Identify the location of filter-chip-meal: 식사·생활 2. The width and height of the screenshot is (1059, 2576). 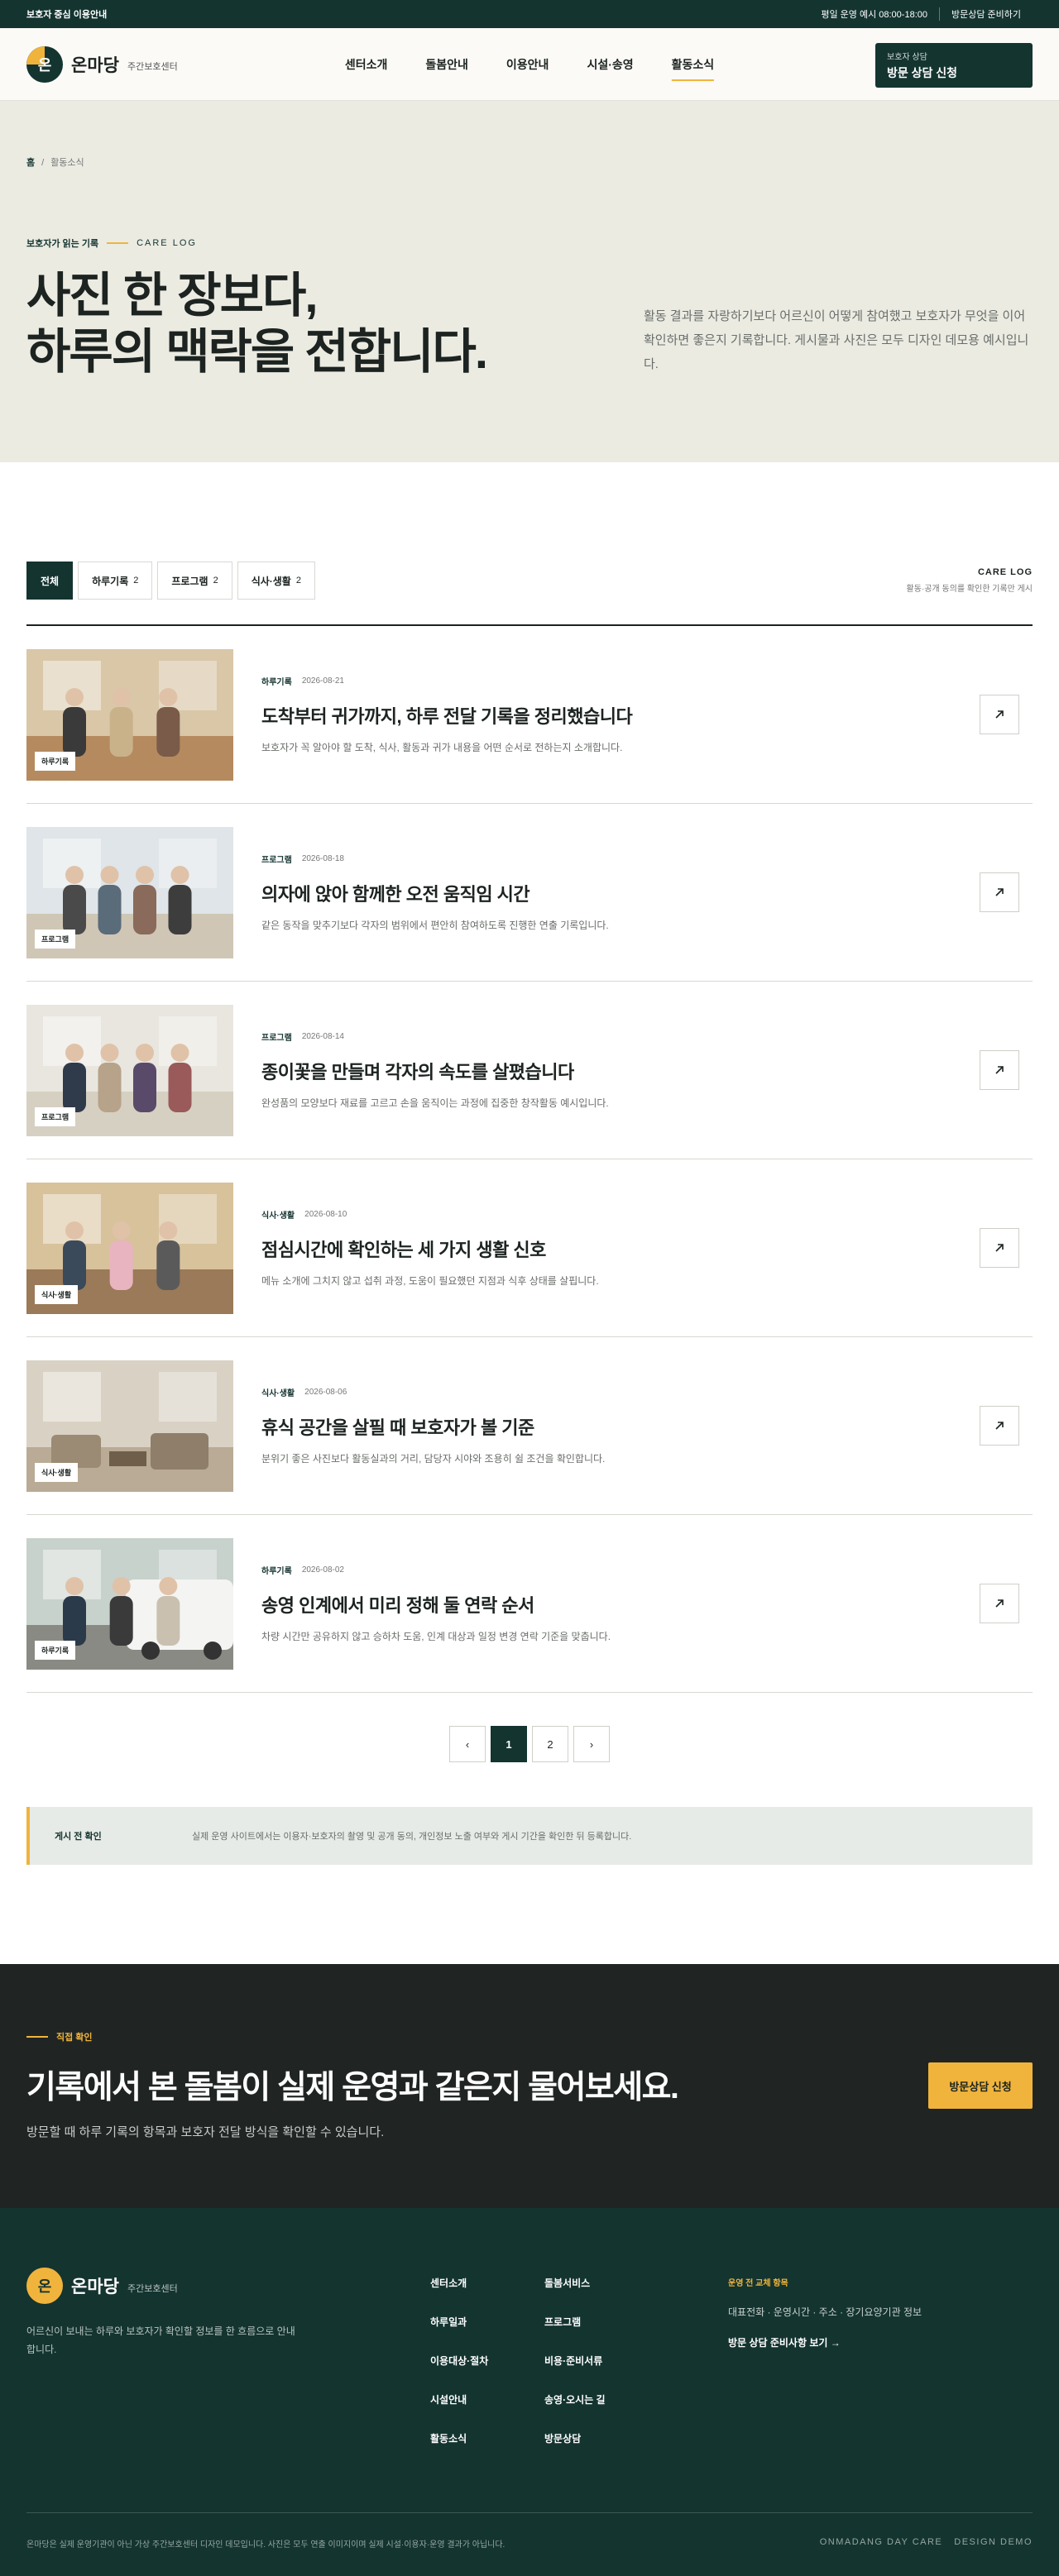
(276, 581).